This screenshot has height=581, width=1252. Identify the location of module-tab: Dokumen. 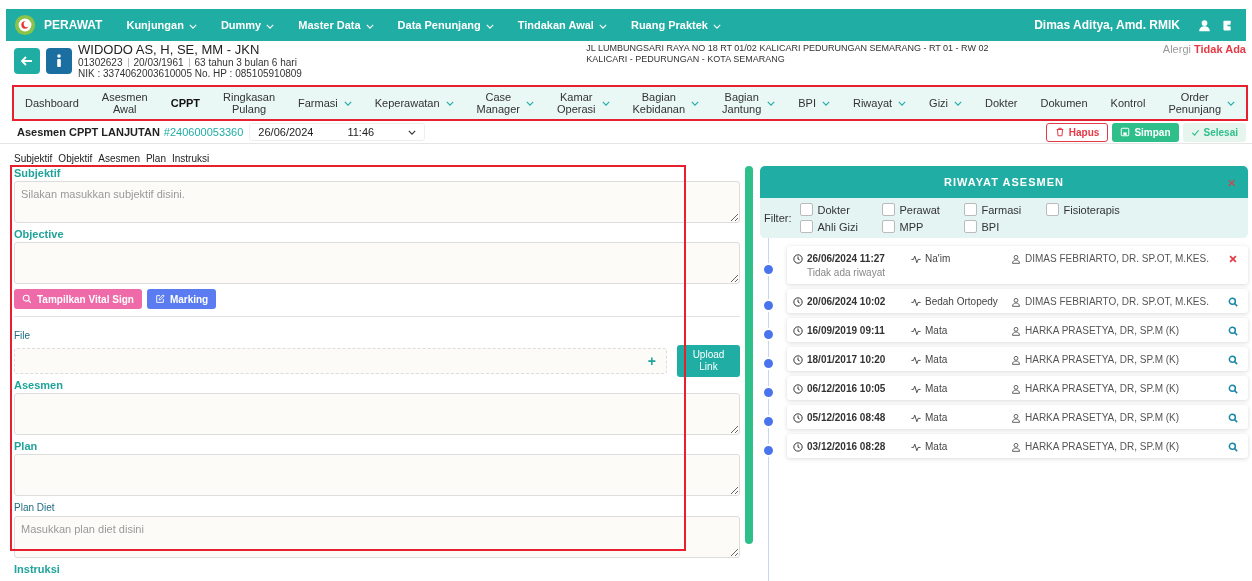
(1064, 103).